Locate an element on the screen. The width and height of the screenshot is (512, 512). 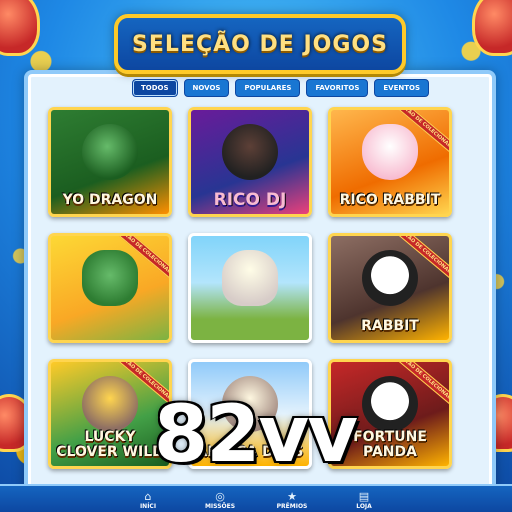
nav-shop: ▤ LOJA is located at coordinates (364, 501).